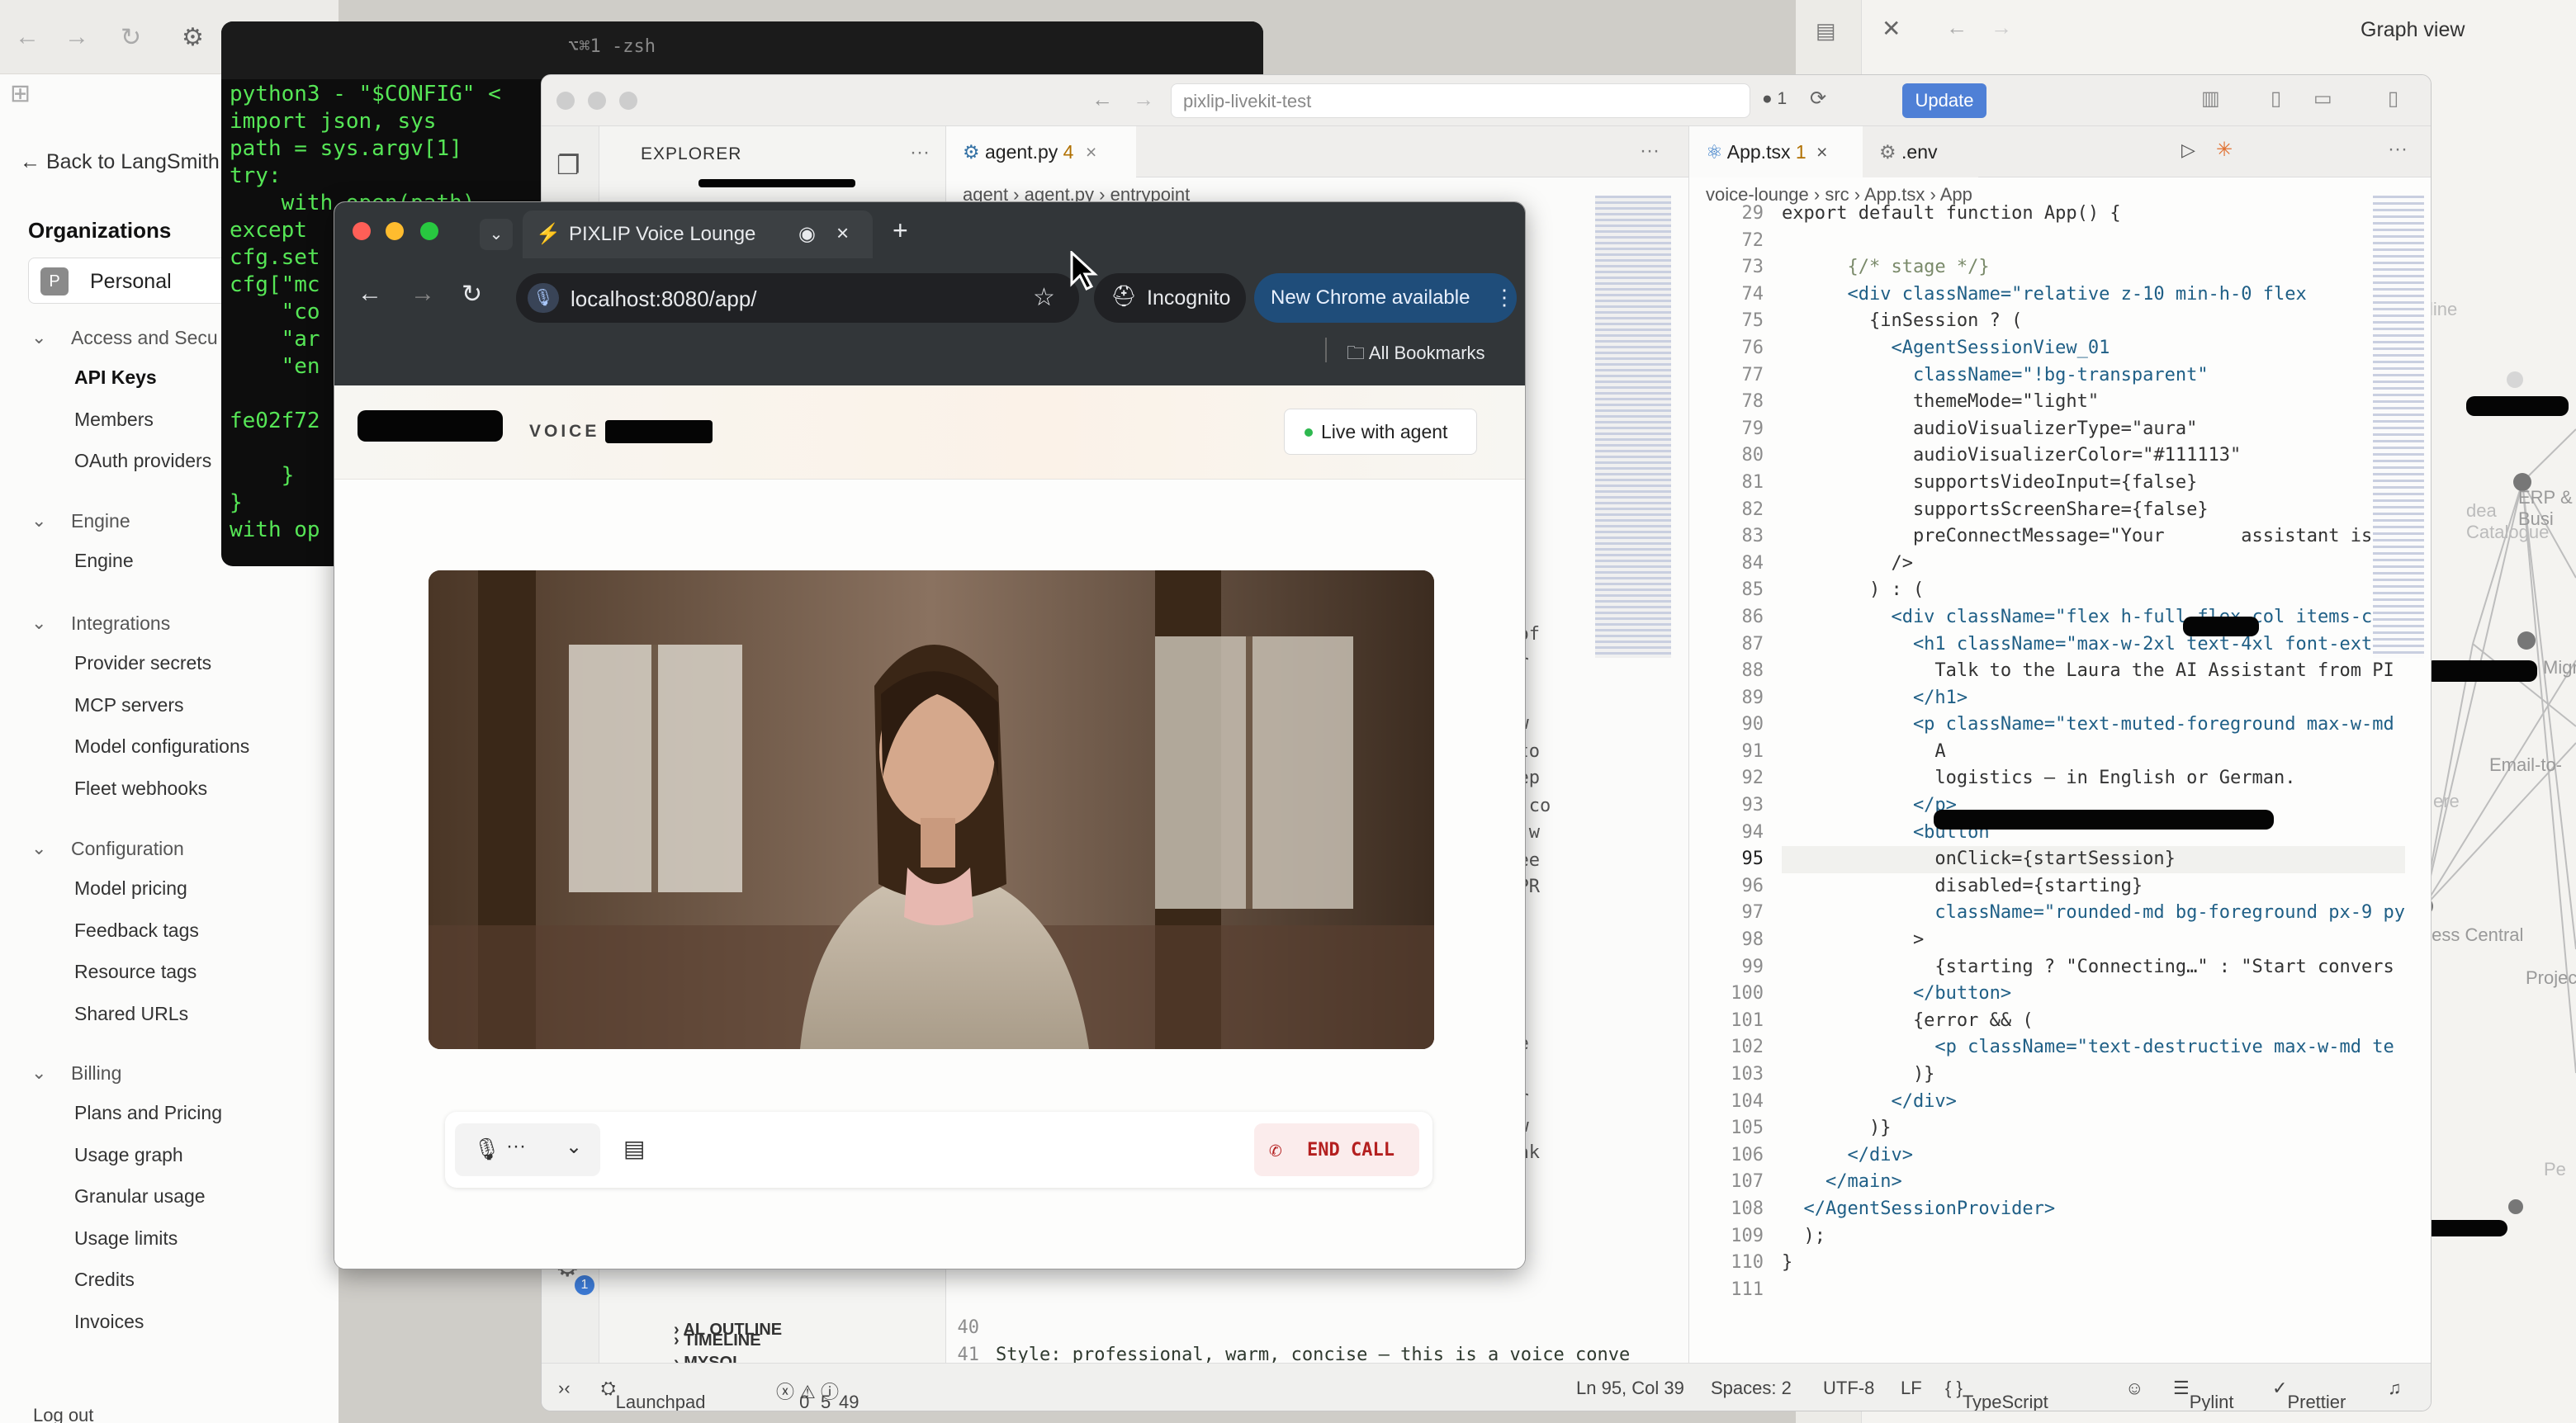 The image size is (2576, 1423). Describe the element at coordinates (2203, 1394) in the screenshot. I see `linter-status: ☰ Pylint` at that location.